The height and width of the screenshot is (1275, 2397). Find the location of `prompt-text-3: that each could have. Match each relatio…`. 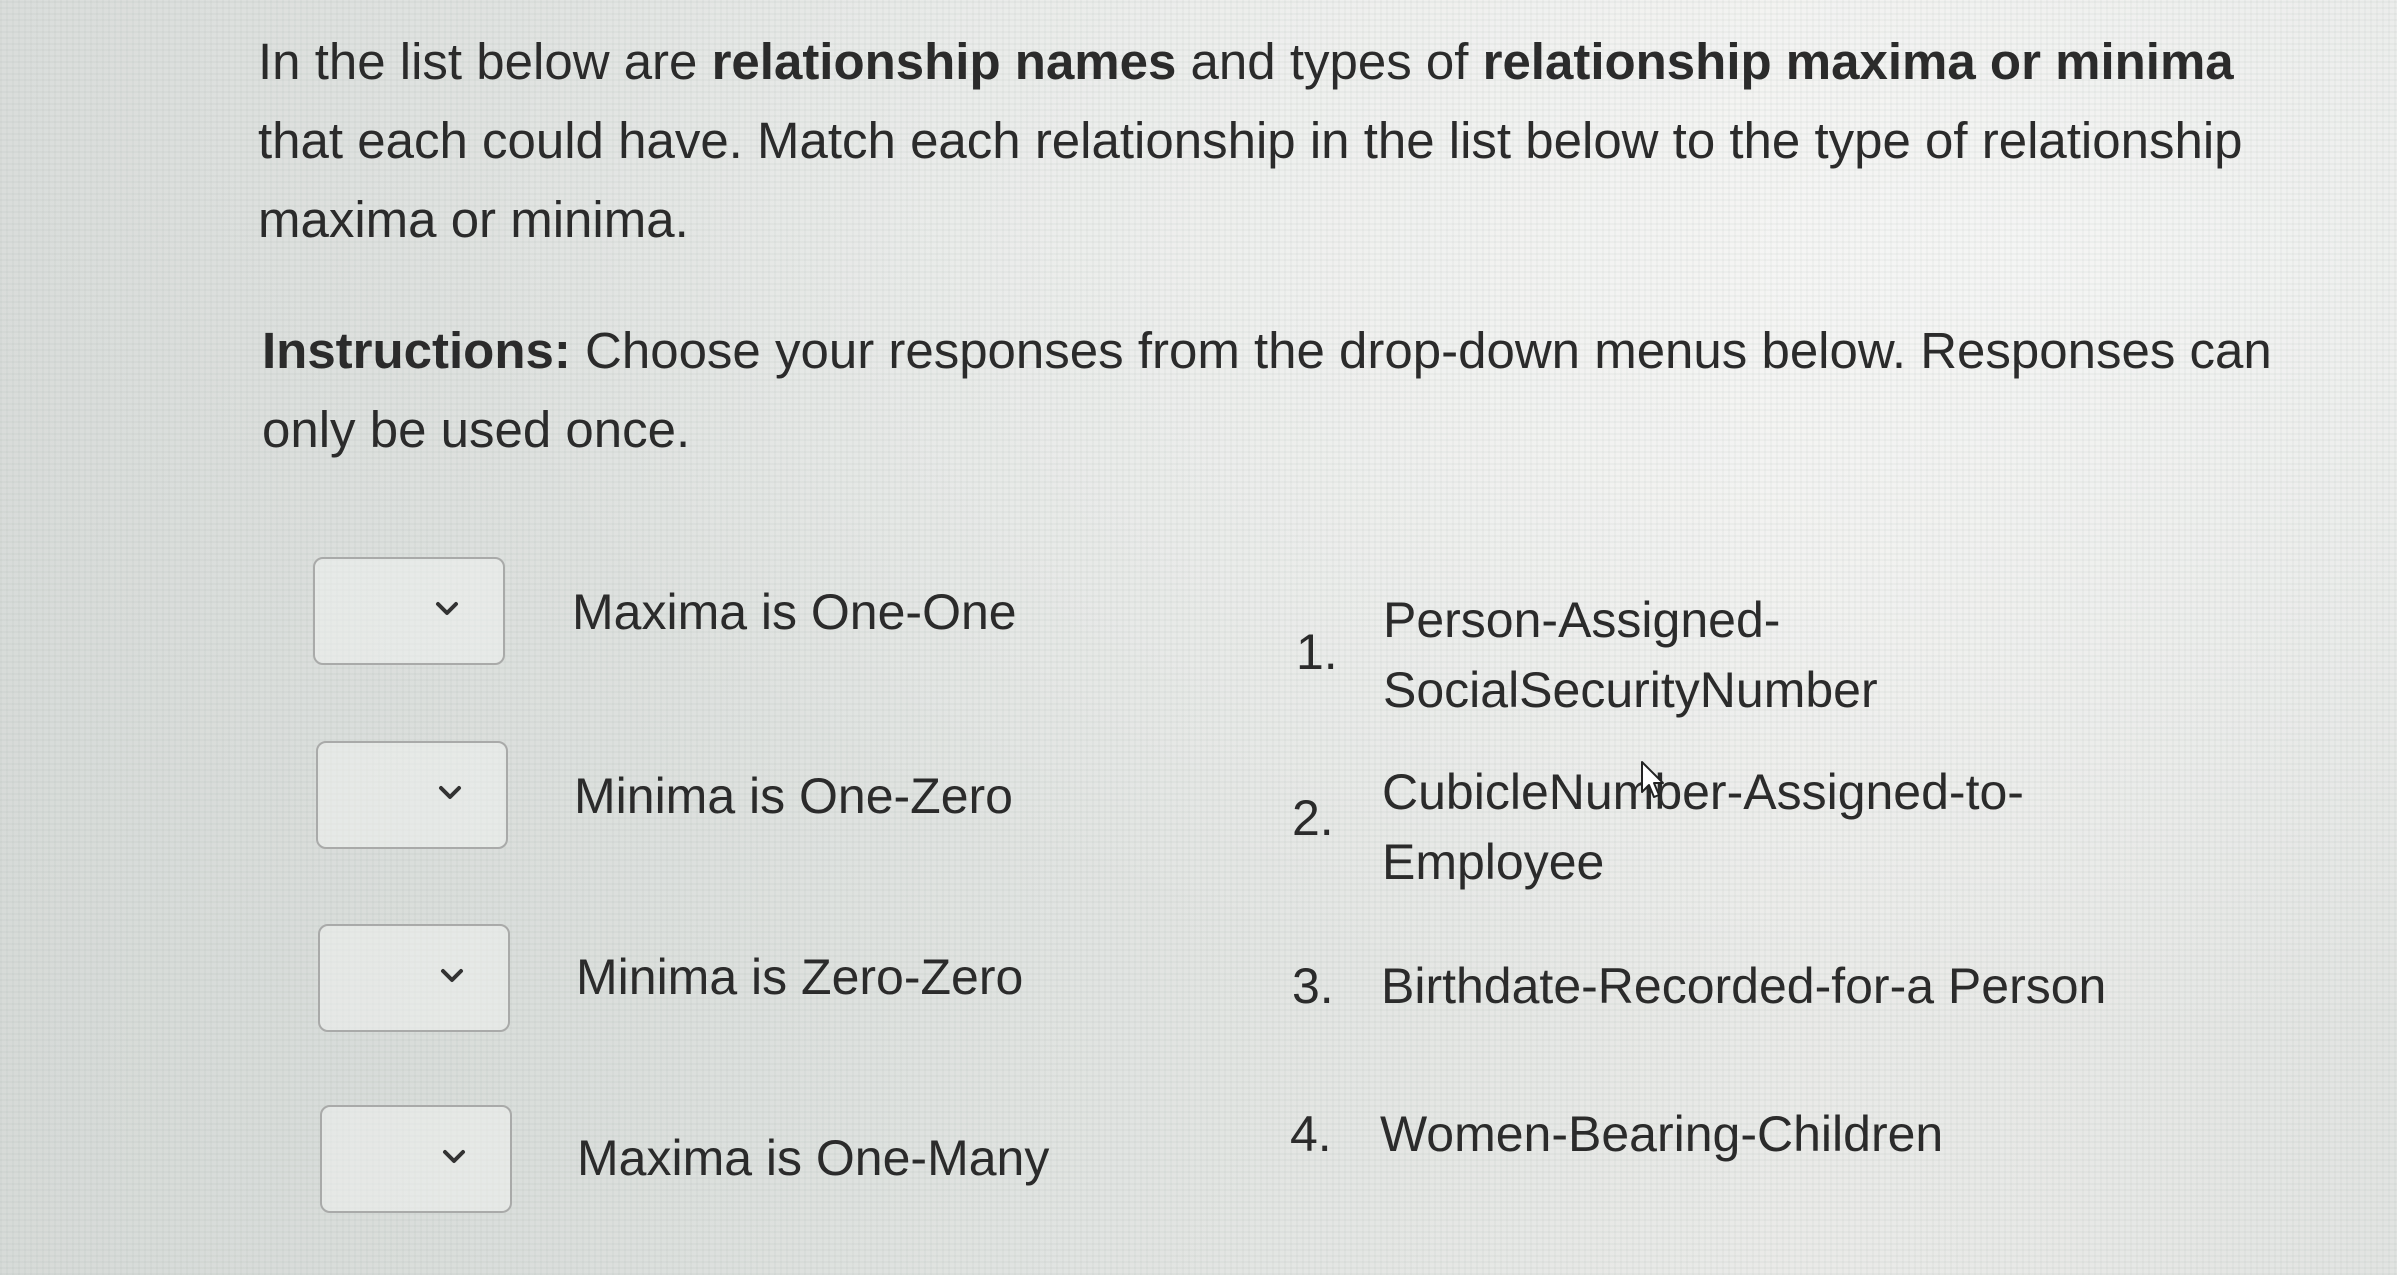

prompt-text-3: that each could have. Match each relatio… is located at coordinates (1250, 180).